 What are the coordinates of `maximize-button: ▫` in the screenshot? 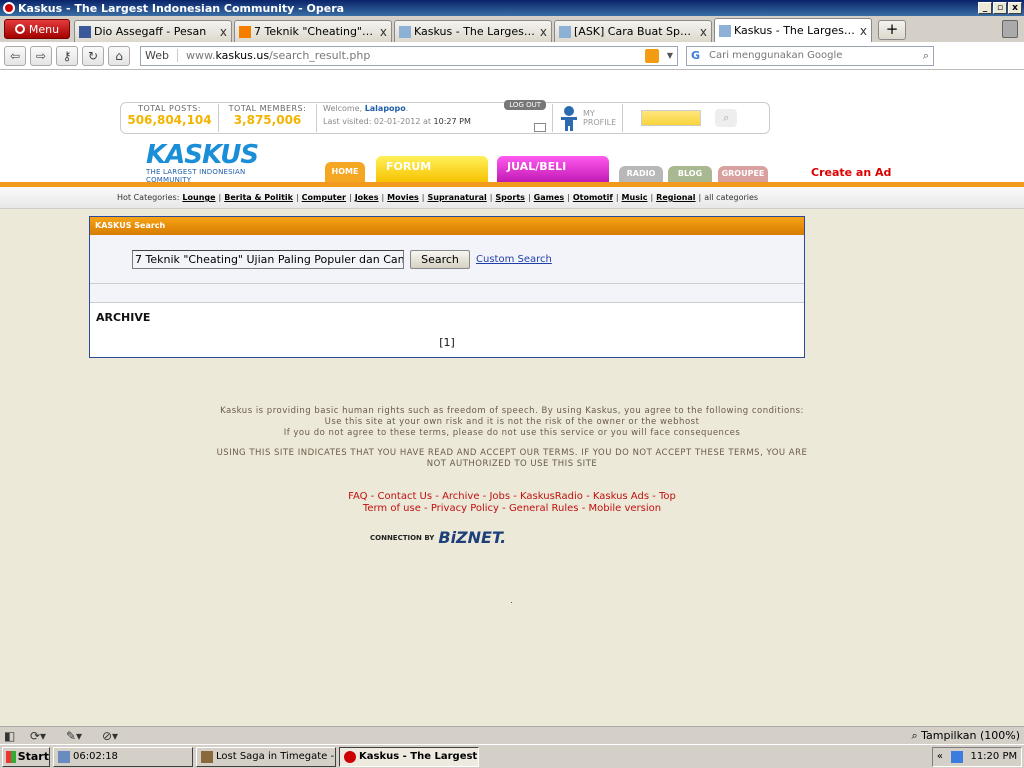 It's located at (1000, 8).